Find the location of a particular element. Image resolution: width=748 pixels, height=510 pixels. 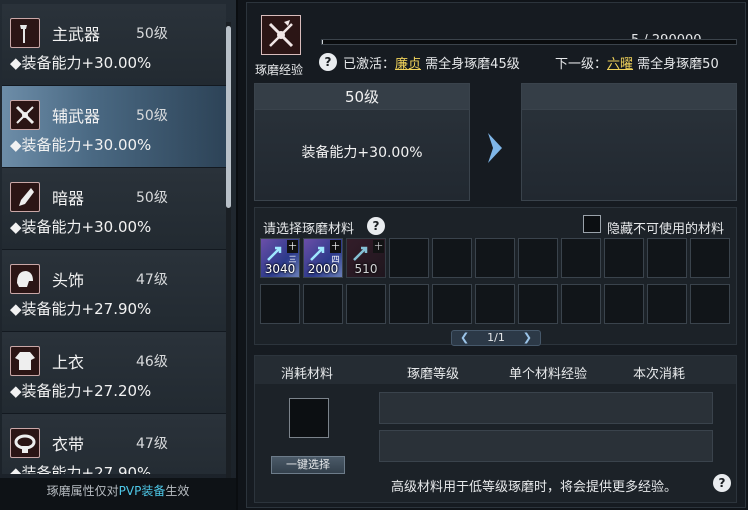

header-polish-level: 琢磨等级 is located at coordinates (433, 374).